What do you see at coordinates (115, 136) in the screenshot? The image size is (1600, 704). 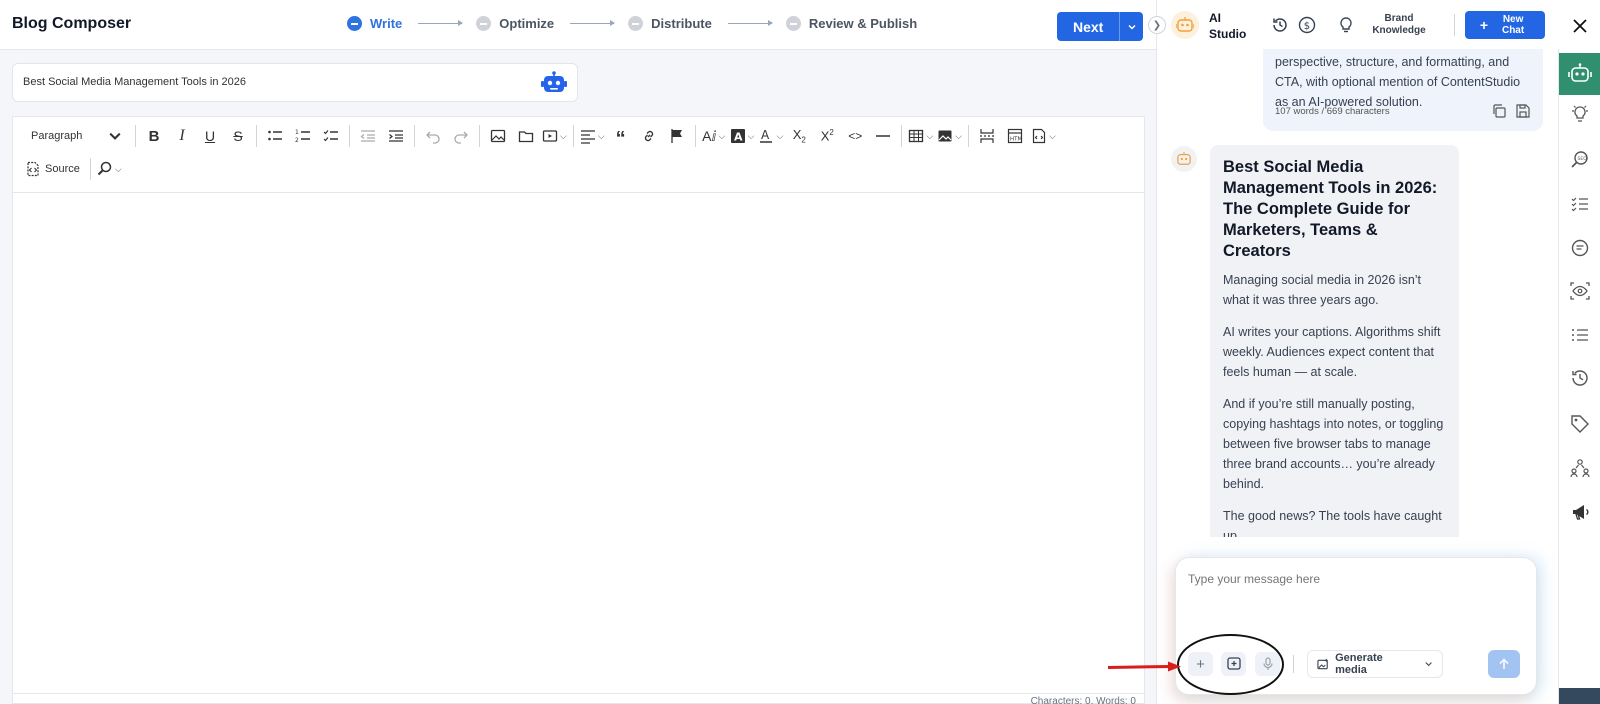 I see `chevron-down-icon` at bounding box center [115, 136].